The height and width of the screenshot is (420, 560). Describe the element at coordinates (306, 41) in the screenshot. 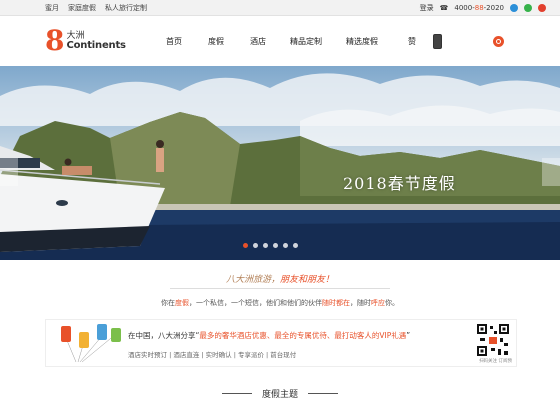

I see `nav-custom: 精品定制` at that location.